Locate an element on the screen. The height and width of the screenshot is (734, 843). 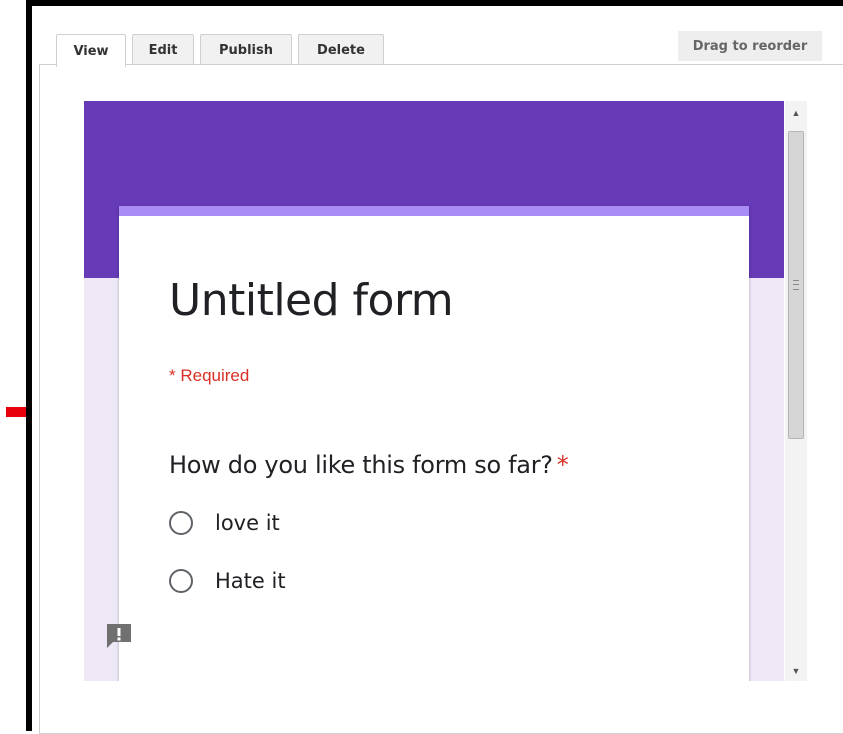
tab-edit: Edit is located at coordinates (163, 49).